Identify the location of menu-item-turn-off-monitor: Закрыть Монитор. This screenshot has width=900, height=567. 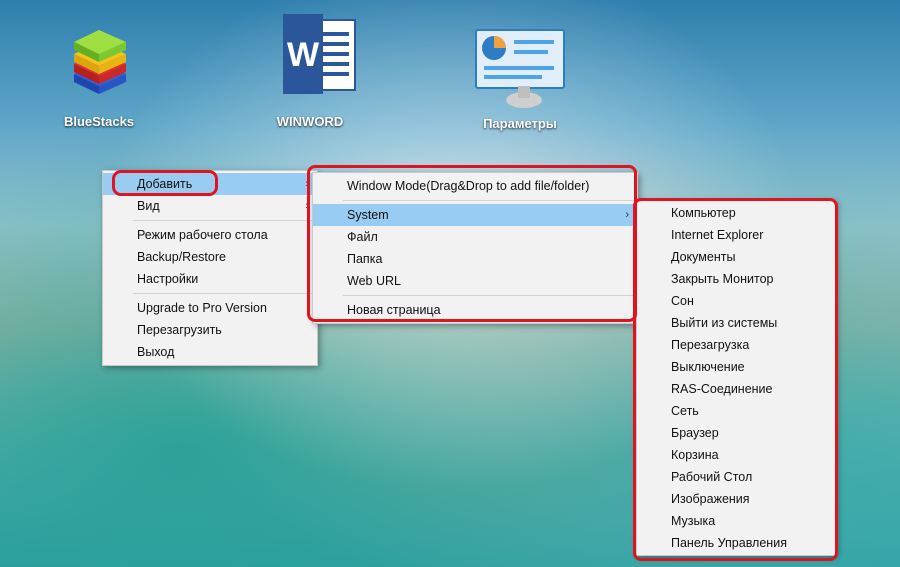
(736, 279).